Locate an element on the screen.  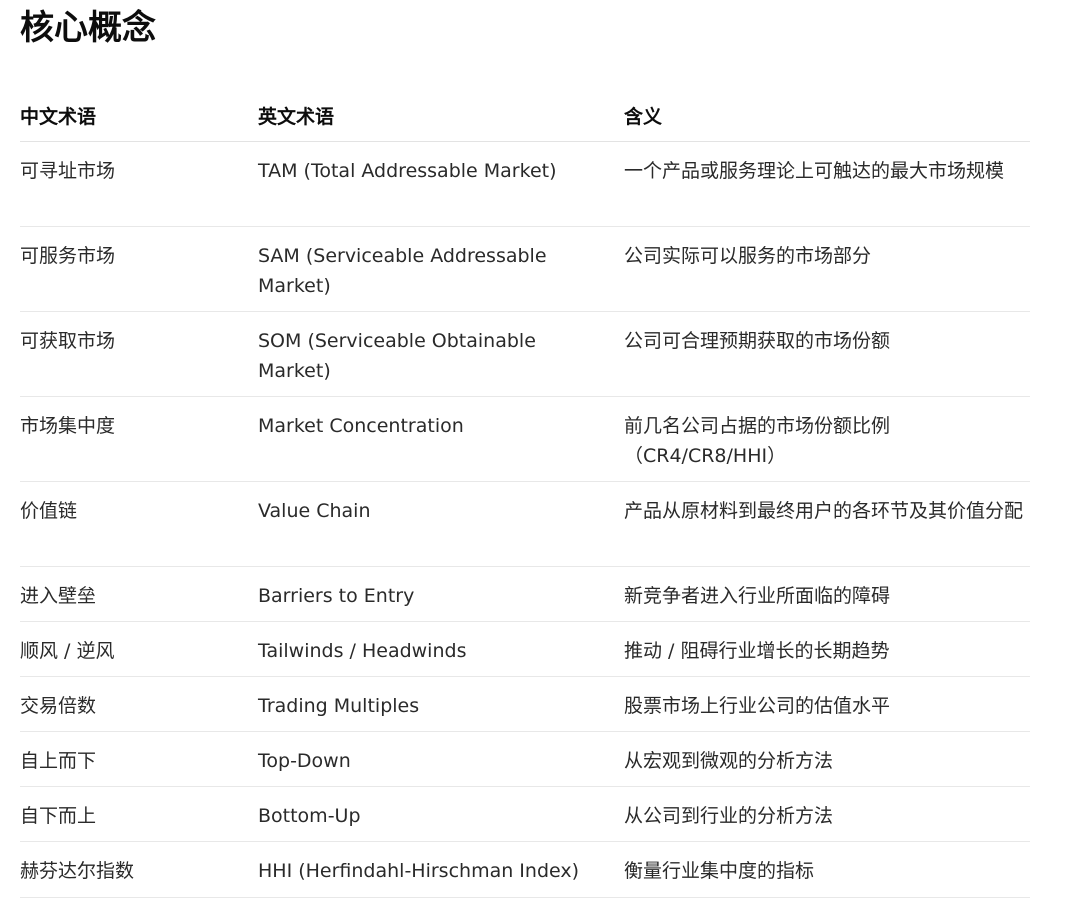
cell-chinese-term: 可服务市场 is located at coordinates (139, 269).